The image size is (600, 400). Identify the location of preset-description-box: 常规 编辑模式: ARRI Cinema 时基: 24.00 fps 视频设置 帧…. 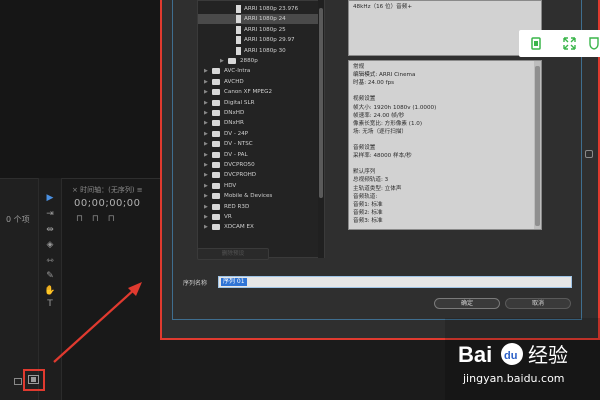
(445, 145).